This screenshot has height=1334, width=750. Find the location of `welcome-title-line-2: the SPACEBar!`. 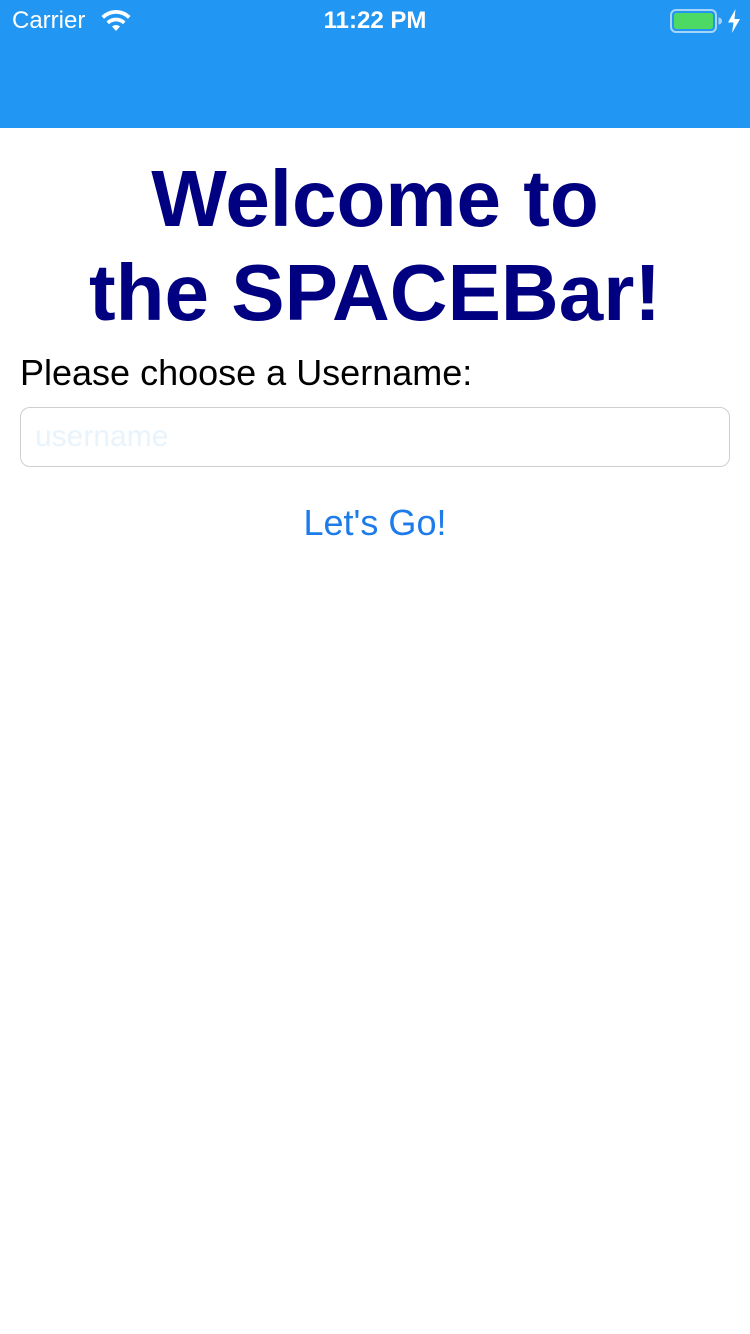

welcome-title-line-2: the SPACEBar! is located at coordinates (375, 292).